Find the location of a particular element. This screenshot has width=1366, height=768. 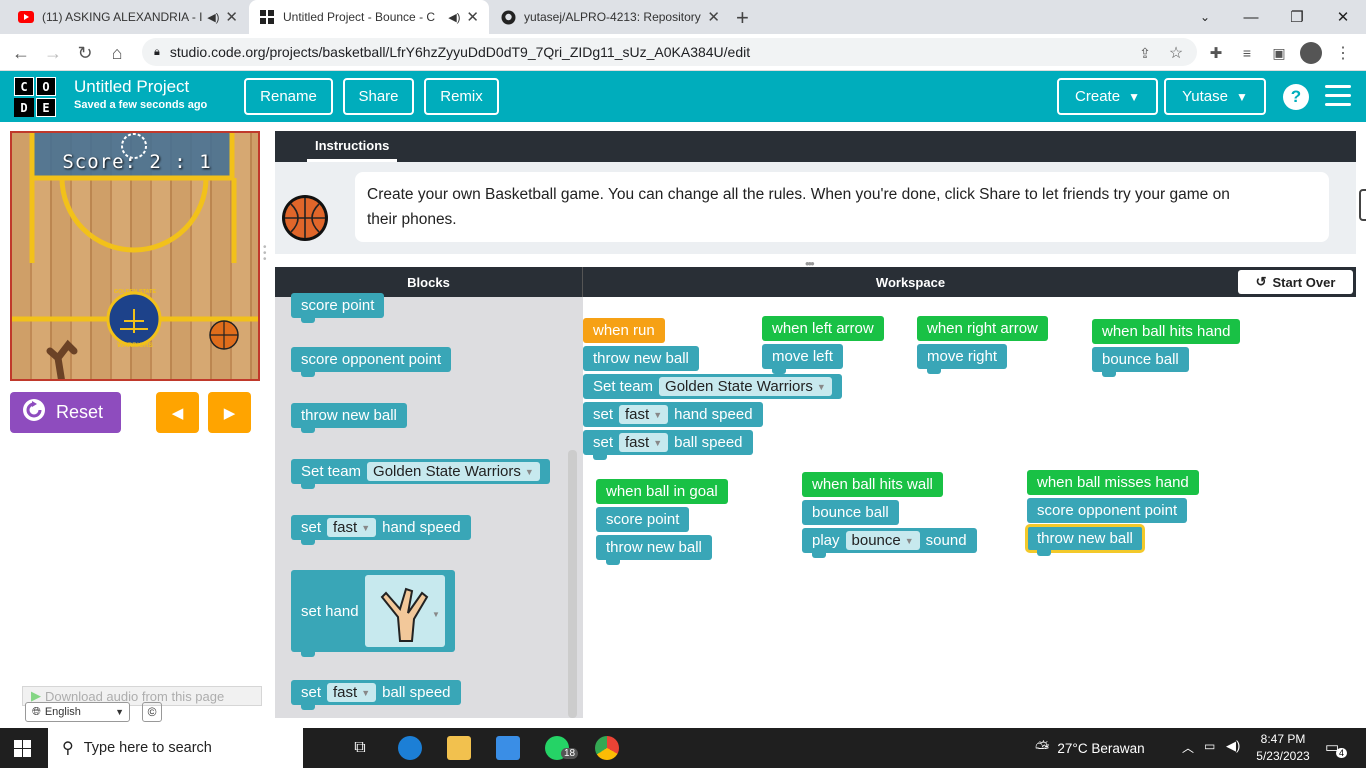

rename-button: Rename is located at coordinates (288, 96).